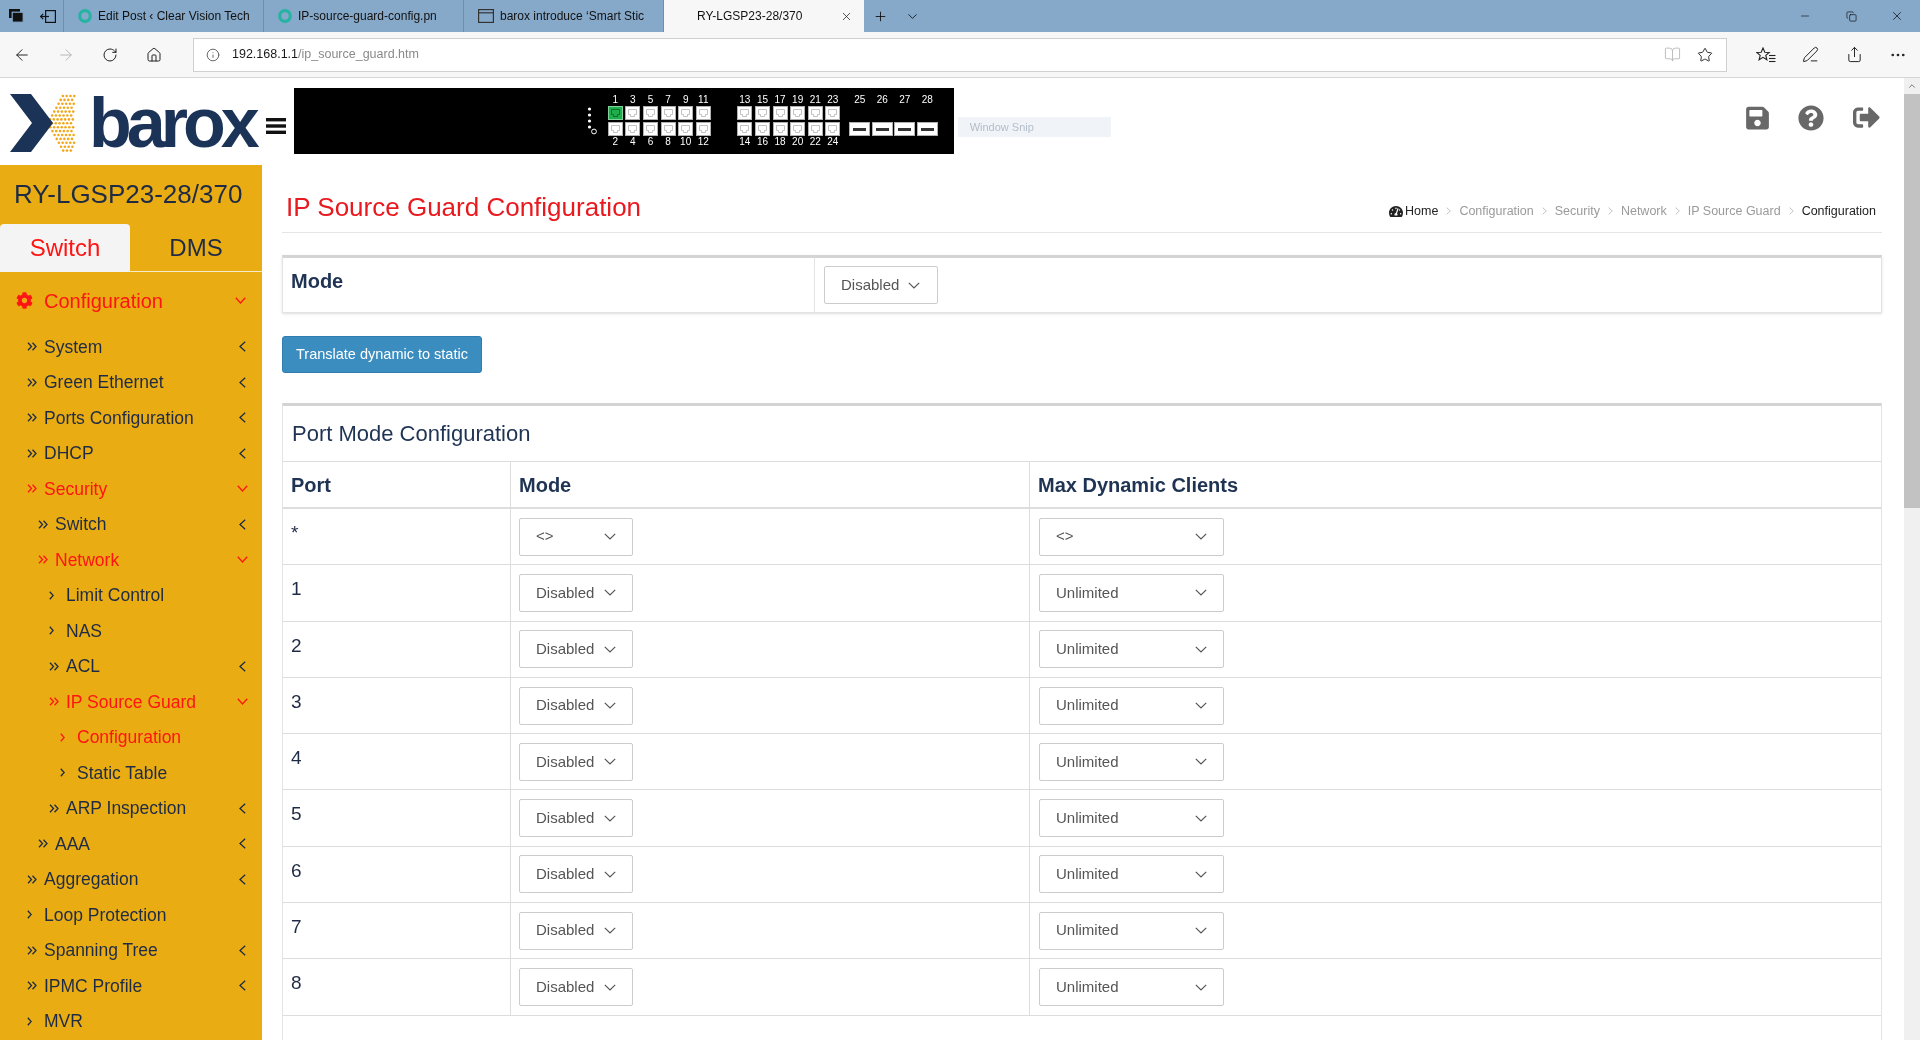 This screenshot has width=1920, height=1040. What do you see at coordinates (1811, 117) in the screenshot?
I see `help-icon` at bounding box center [1811, 117].